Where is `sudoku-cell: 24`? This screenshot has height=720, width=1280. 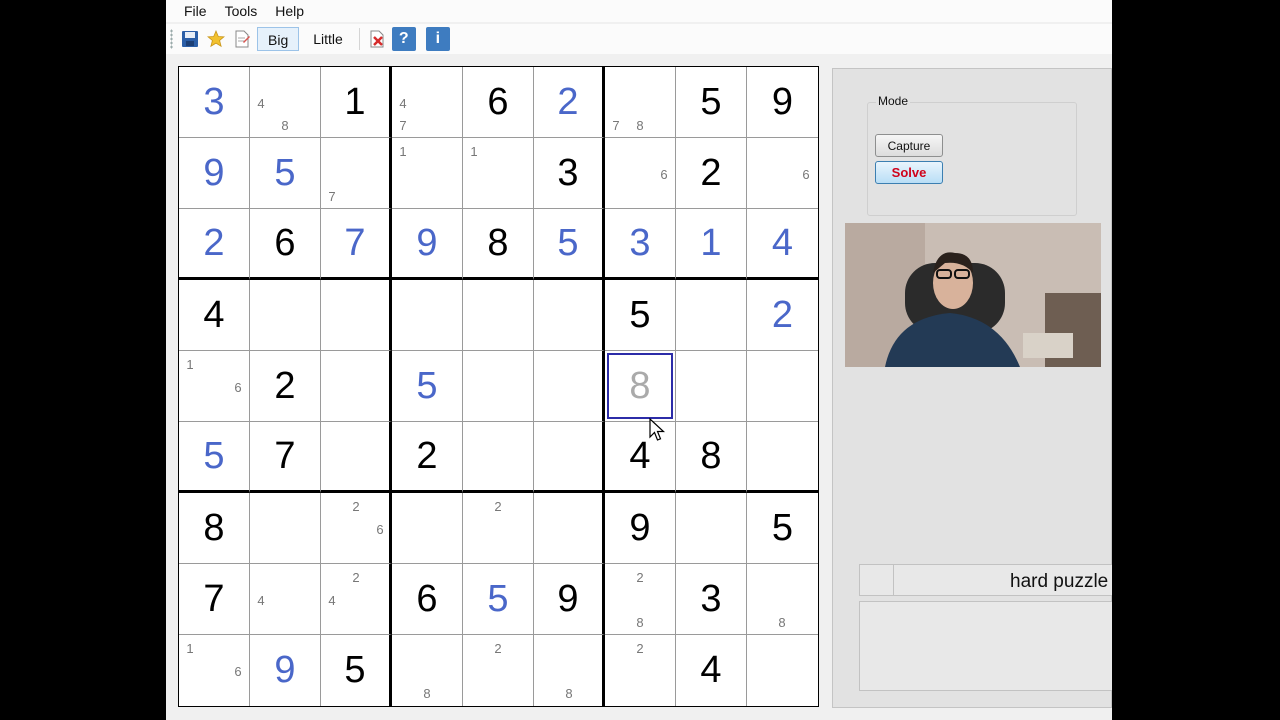 sudoku-cell: 24 is located at coordinates (356, 599).